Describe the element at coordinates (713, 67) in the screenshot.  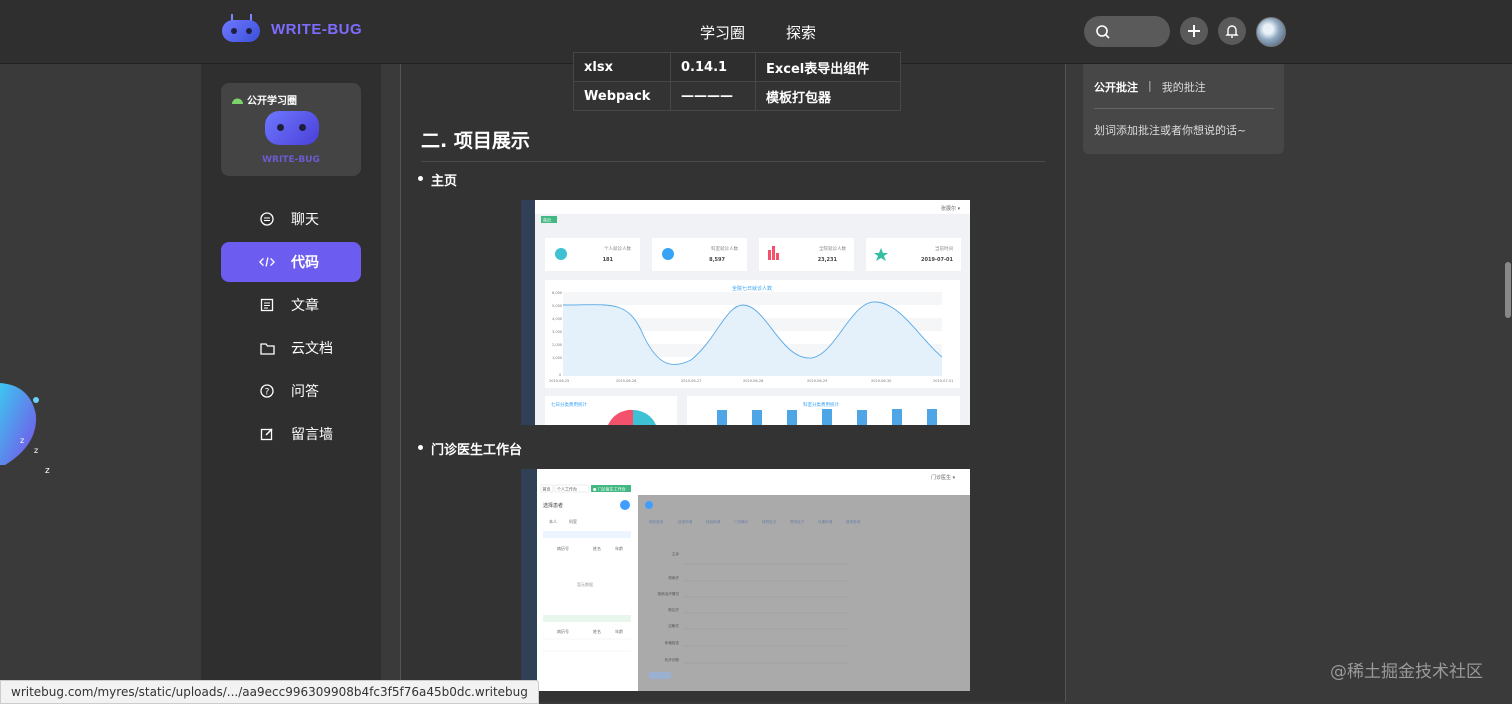
I see `table-cell: 0.14.1` at that location.